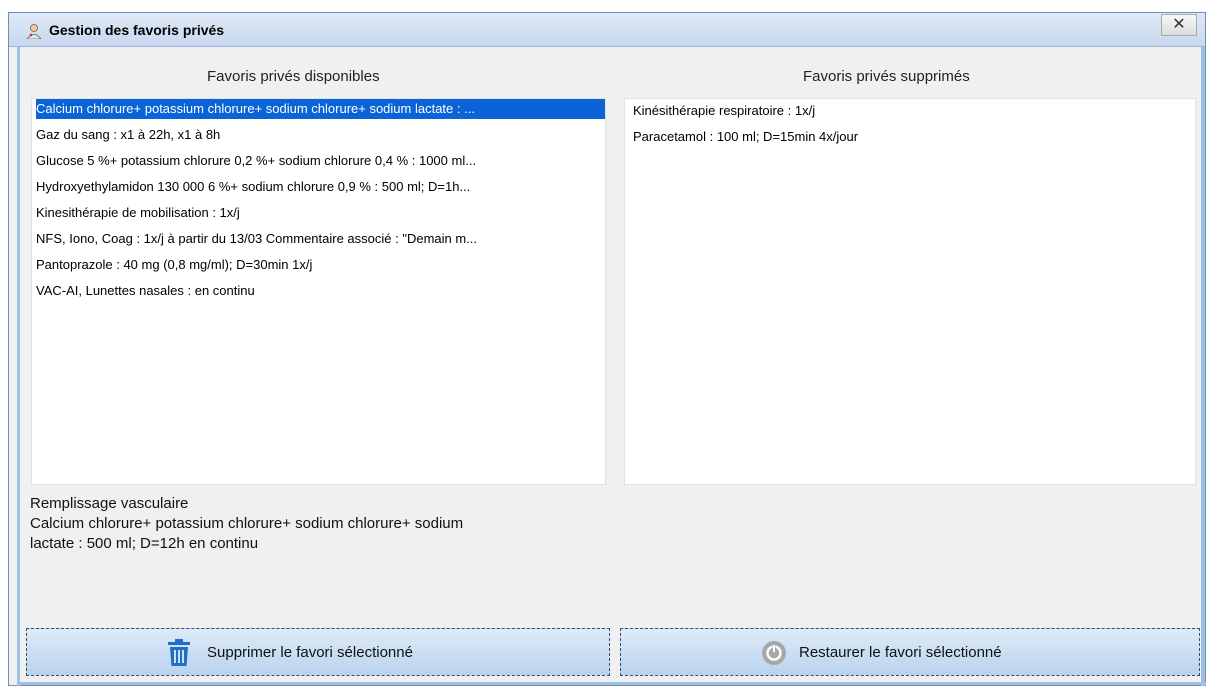 The image size is (1206, 686). I want to click on list-item: Gaz du sang : x1 à 22h, x1 à 8h, so click(320, 135).